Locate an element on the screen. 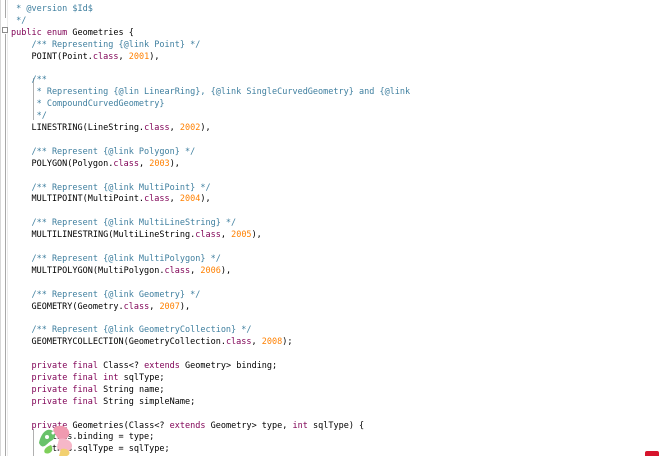 Image resolution: width=671 pixels, height=456 pixels. code-token: public enum is located at coordinates (42, 32).